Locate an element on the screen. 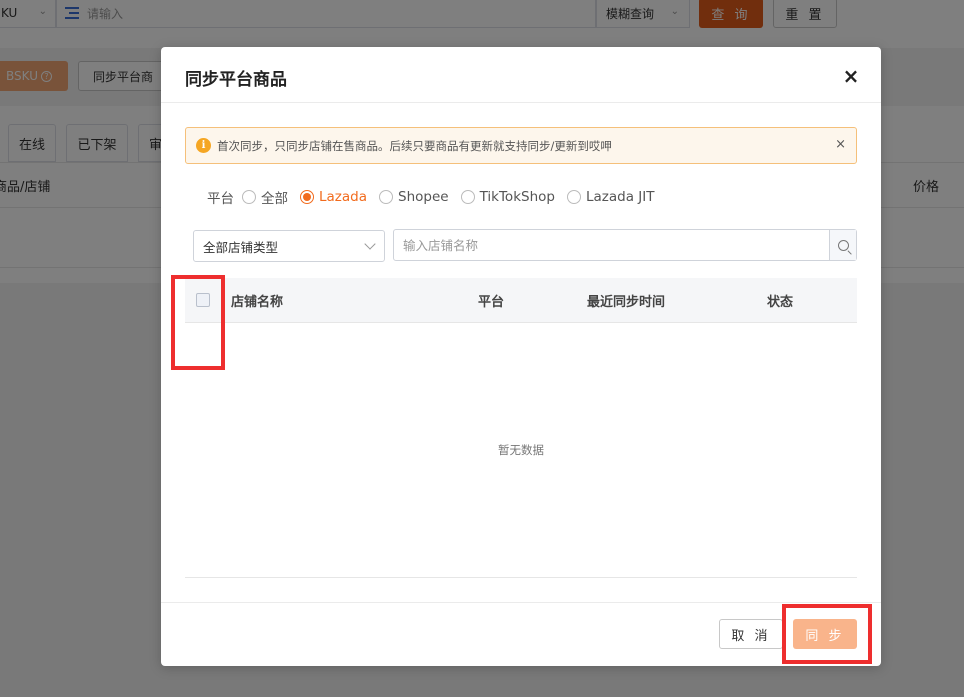 The image size is (964, 697). chevron-down-icon is located at coordinates (370, 244).